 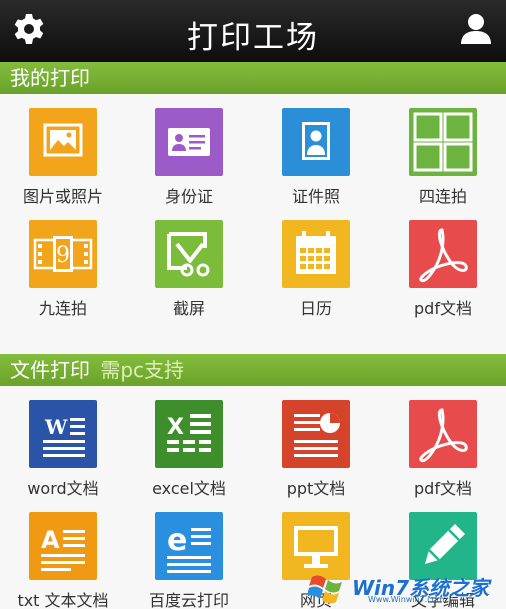 What do you see at coordinates (325, 589) in the screenshot?
I see `windows-logo-icon` at bounding box center [325, 589].